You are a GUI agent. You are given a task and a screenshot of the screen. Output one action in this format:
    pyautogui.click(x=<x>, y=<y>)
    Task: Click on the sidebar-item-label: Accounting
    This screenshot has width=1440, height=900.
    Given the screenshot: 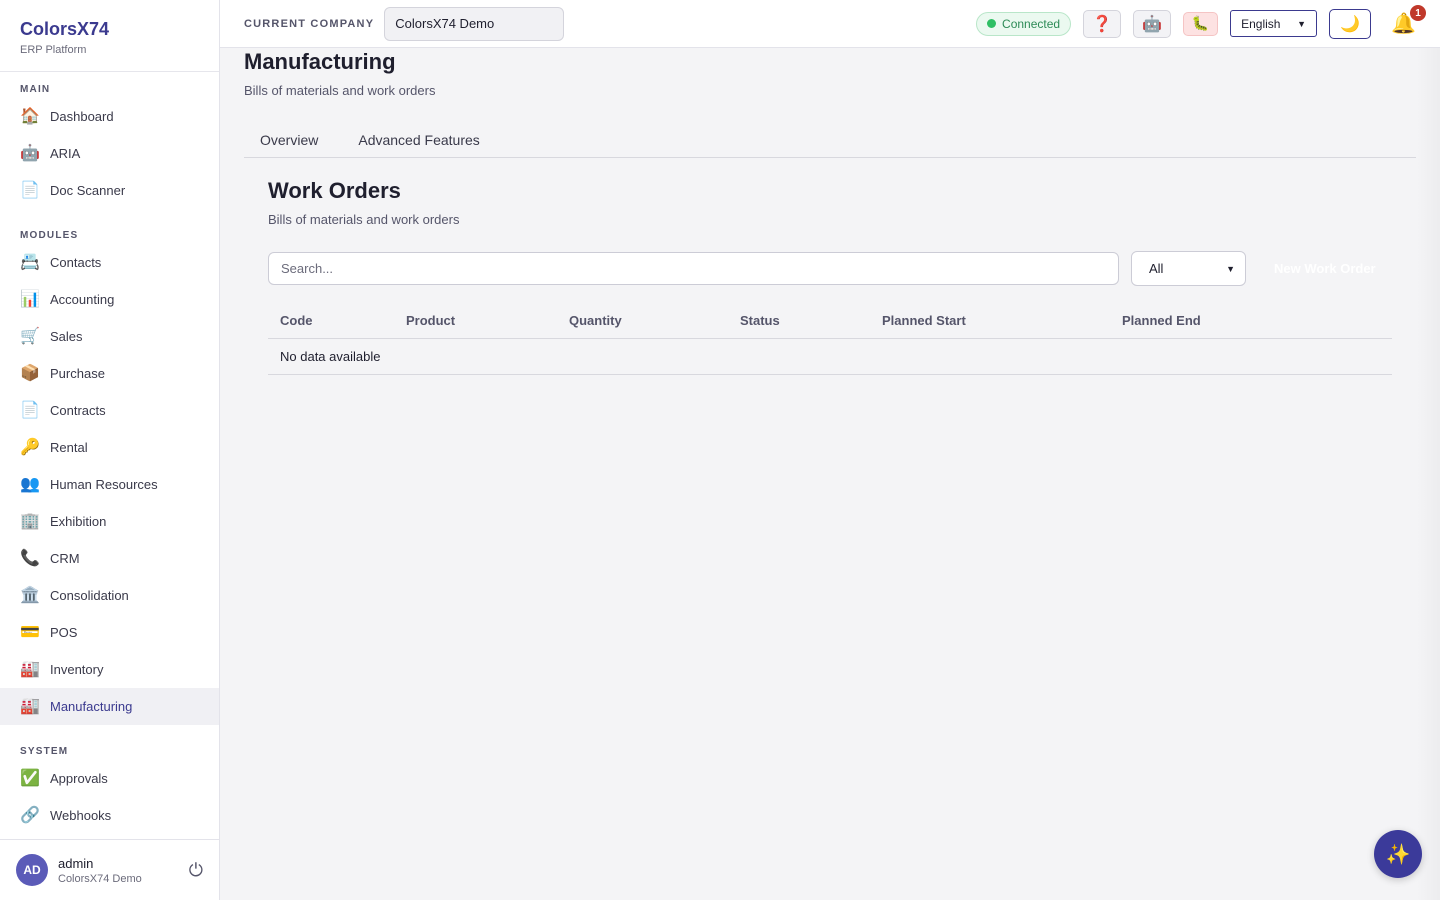 What is the action you would take?
    pyautogui.click(x=82, y=299)
    